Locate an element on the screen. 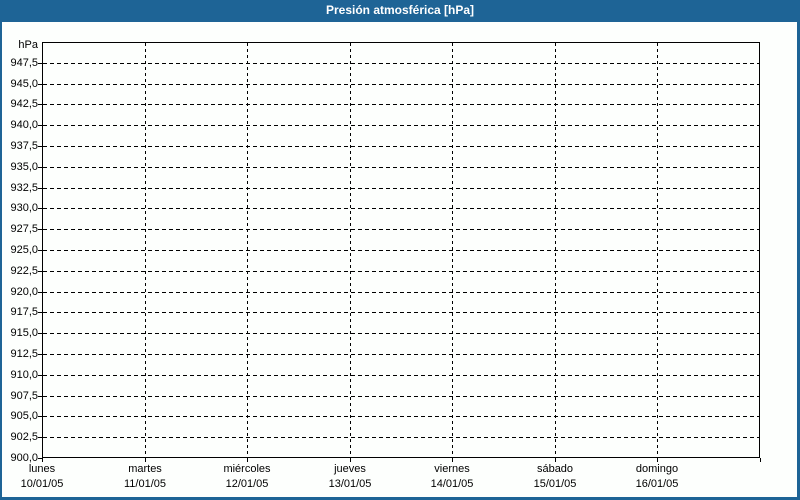  x-tick-day-label: miércoles is located at coordinates (247, 469).